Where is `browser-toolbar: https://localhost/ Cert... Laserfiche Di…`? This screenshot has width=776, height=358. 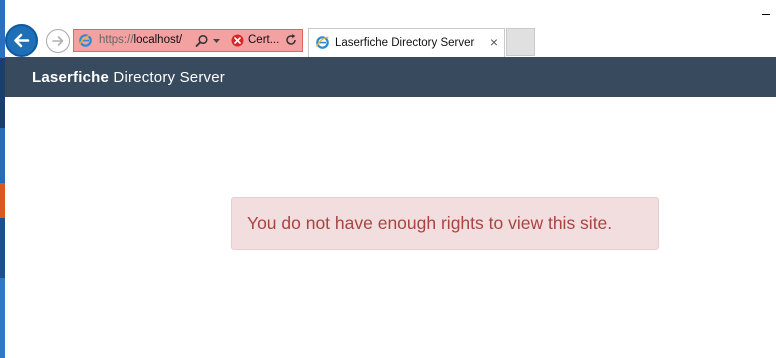 browser-toolbar: https://localhost/ Cert... Laserfiche Di… is located at coordinates (390, 40).